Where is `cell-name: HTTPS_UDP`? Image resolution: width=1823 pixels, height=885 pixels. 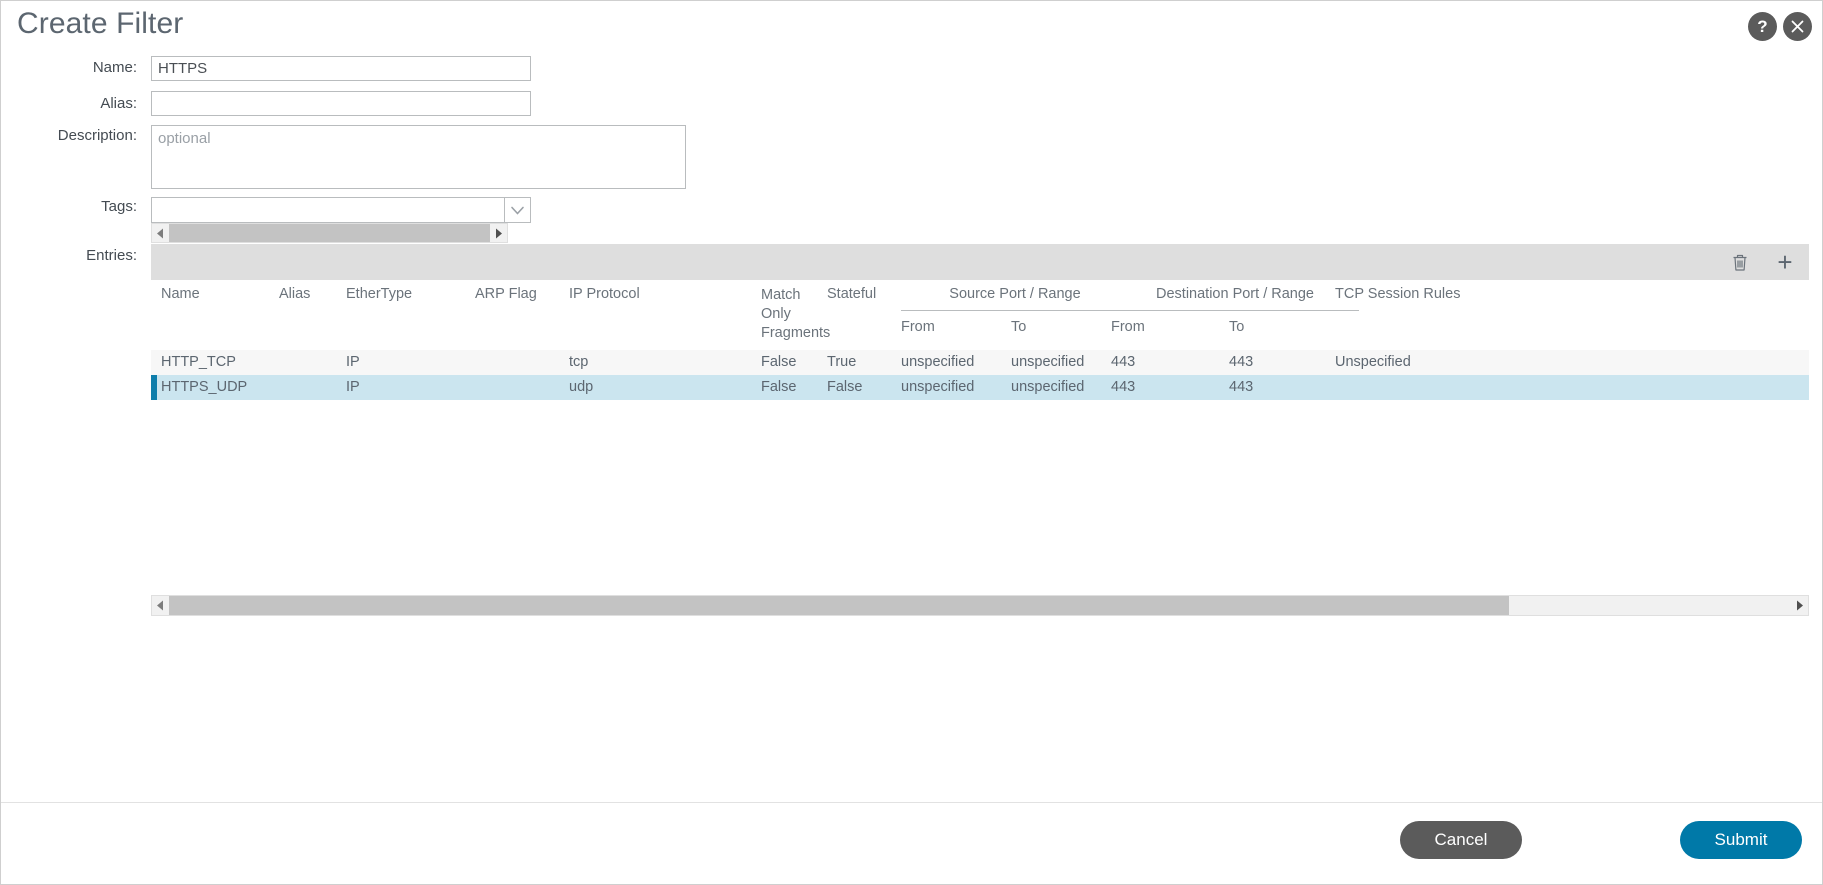
cell-name: HTTPS_UDP is located at coordinates (204, 387).